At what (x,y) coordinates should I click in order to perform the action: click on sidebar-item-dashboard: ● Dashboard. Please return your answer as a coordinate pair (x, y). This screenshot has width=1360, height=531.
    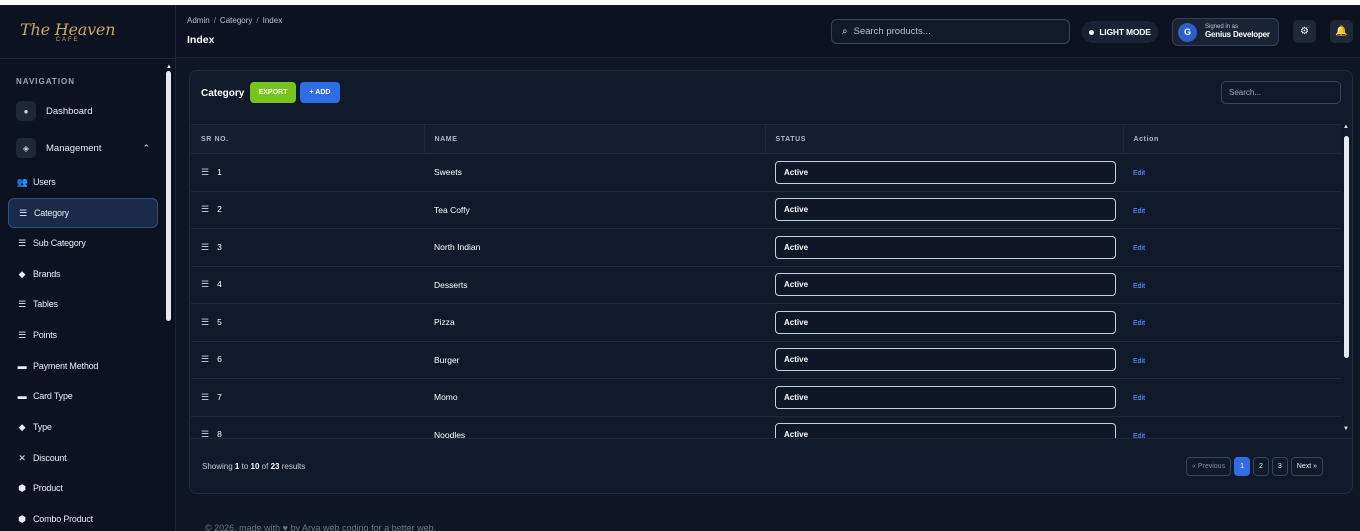
    Looking at the image, I should click on (83, 111).